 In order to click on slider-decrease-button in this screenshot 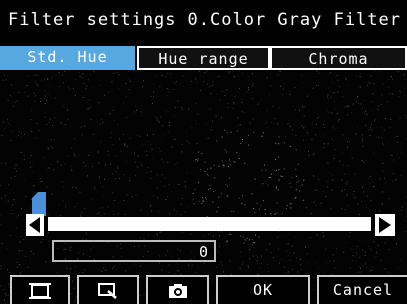, I will do `click(35, 225)`.